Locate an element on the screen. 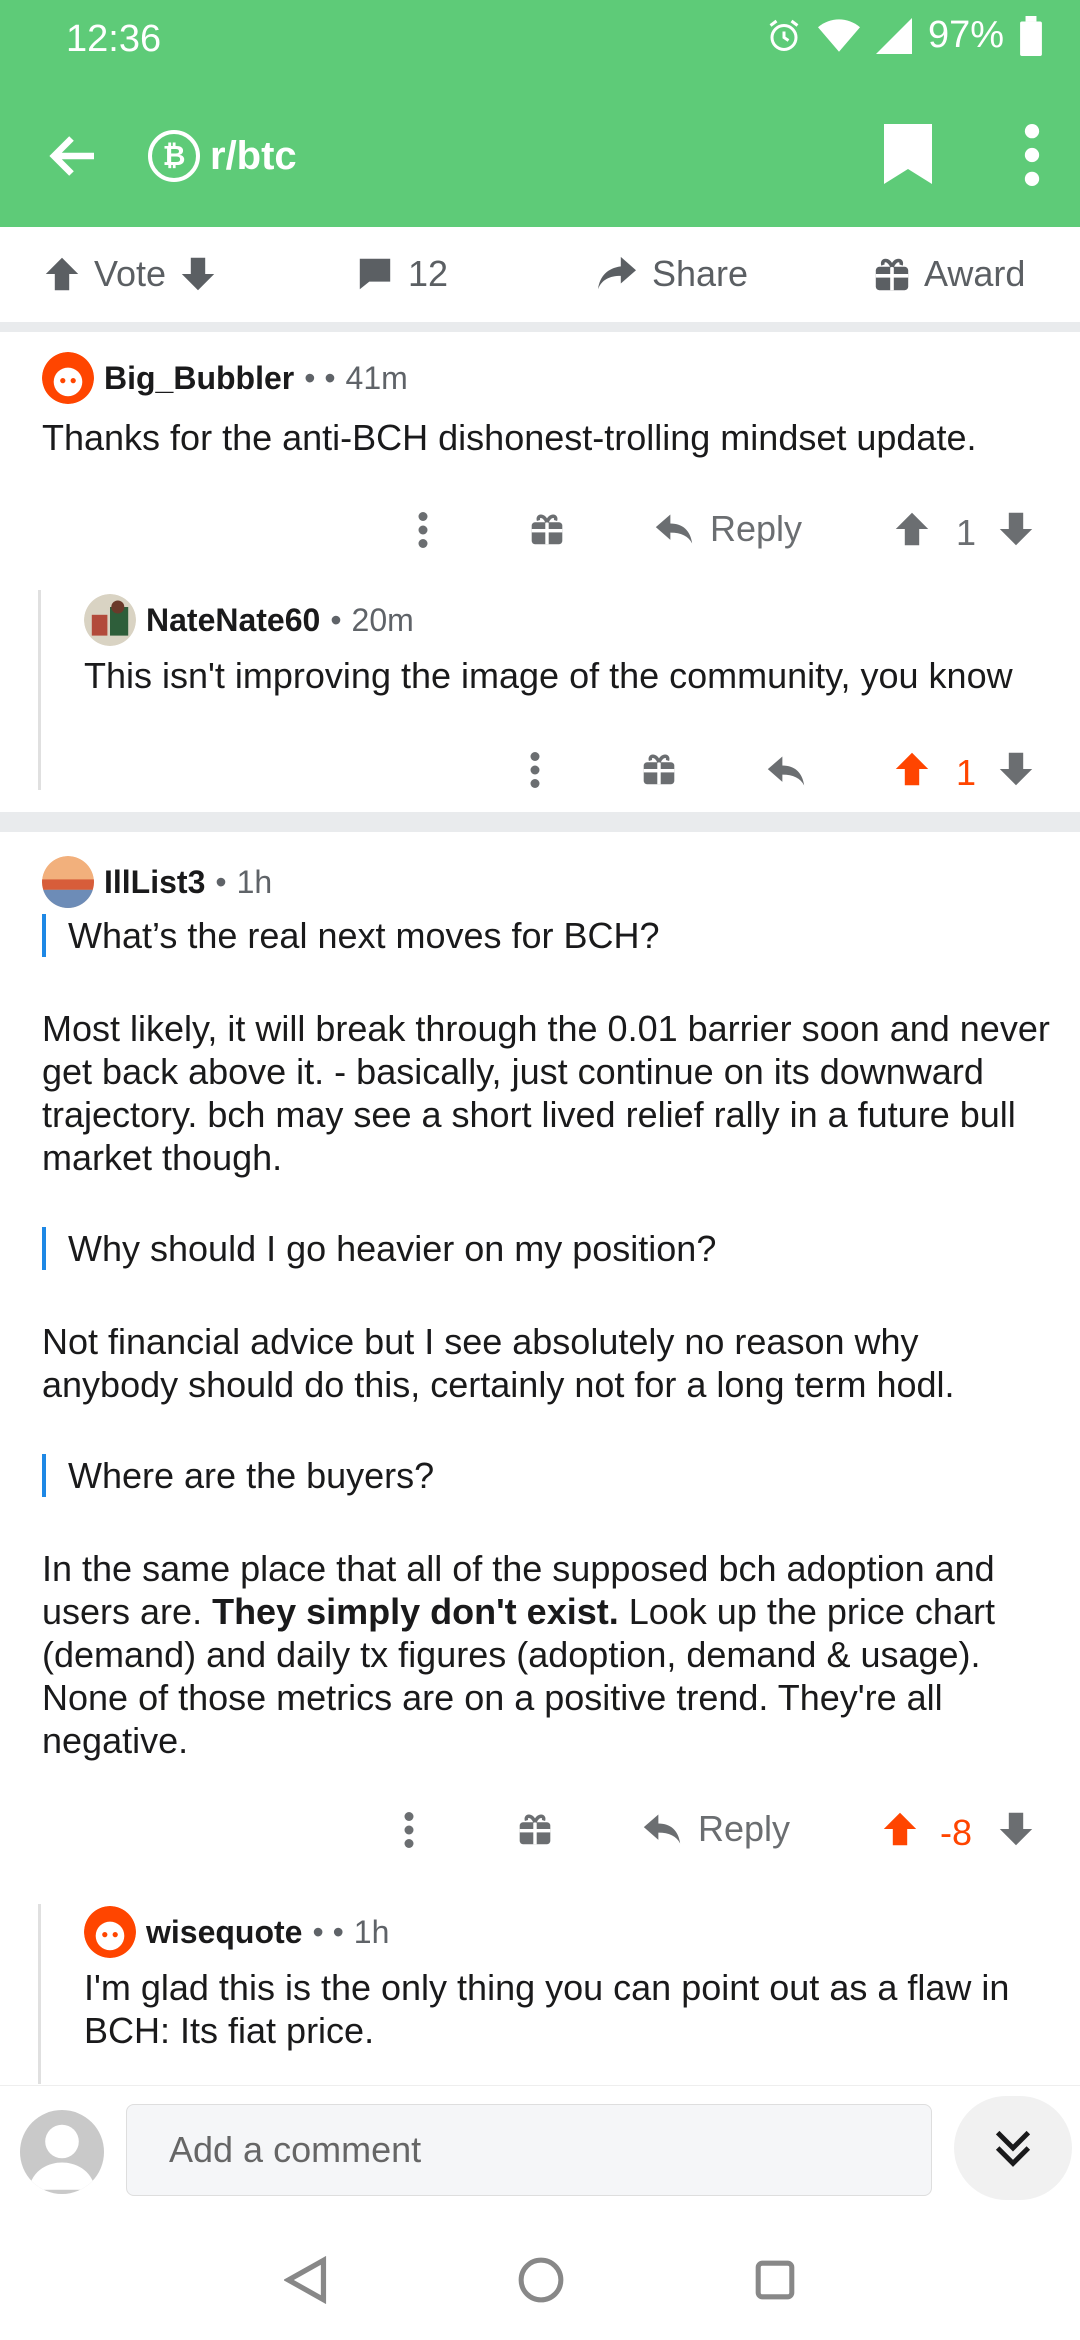 This screenshot has height=2340, width=1080. user-avatar-icon is located at coordinates (62, 2157).